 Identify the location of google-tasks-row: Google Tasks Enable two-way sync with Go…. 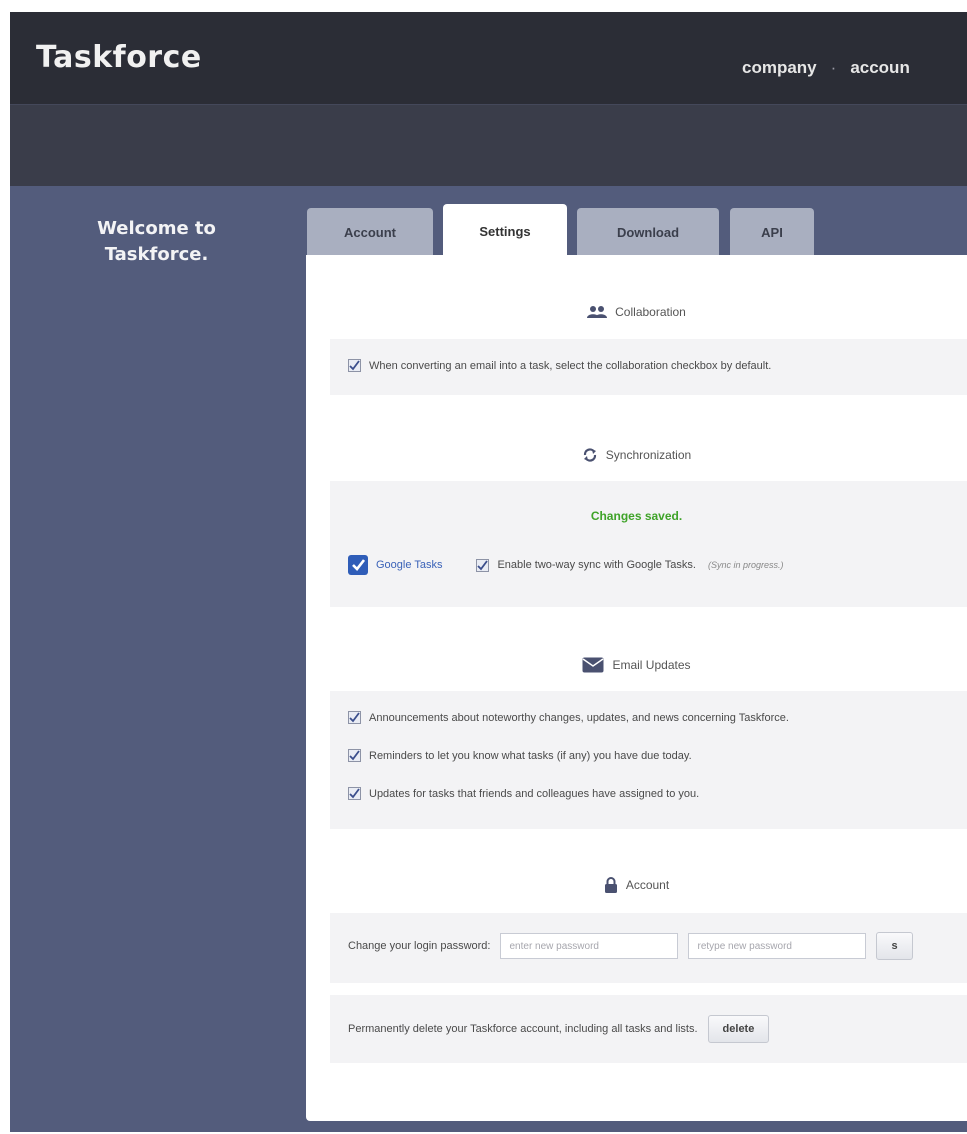
(565, 565).